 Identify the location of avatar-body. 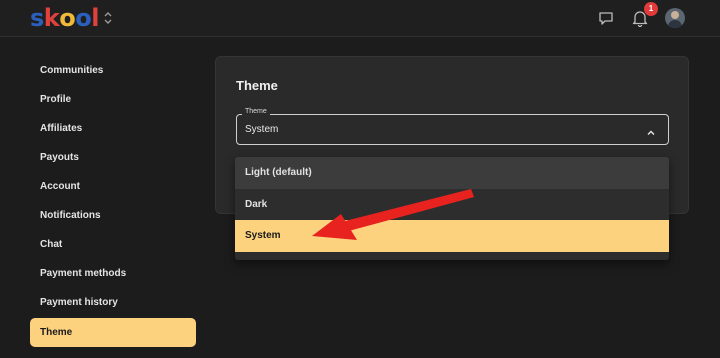
(675, 24).